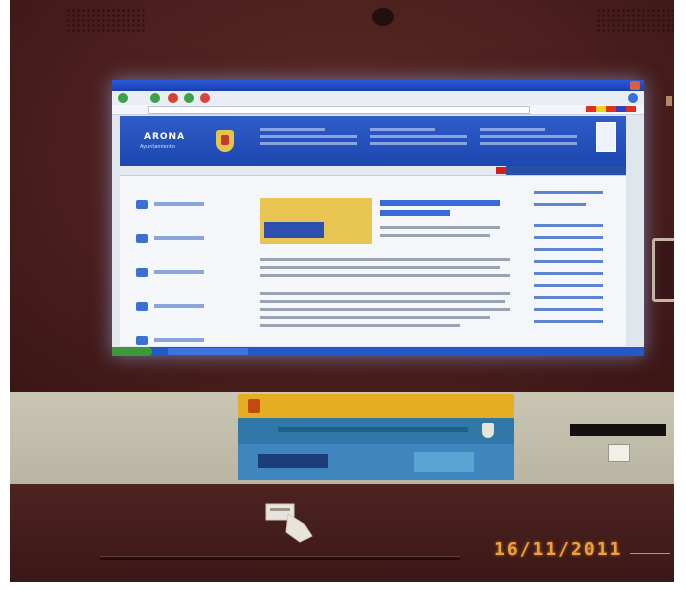 The width and height of the screenshot is (686, 590). I want to click on site-logo-text: ARONA, so click(165, 137).